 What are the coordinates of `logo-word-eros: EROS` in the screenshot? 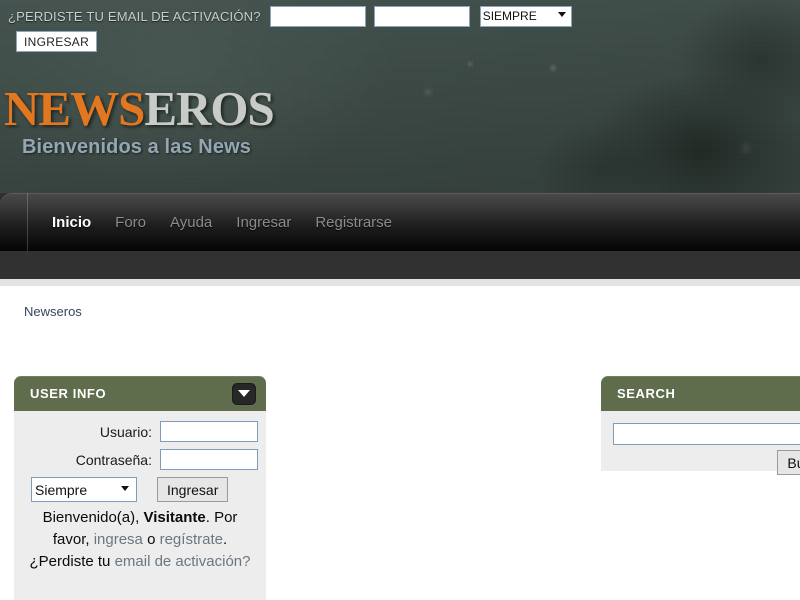 It's located at (209, 108).